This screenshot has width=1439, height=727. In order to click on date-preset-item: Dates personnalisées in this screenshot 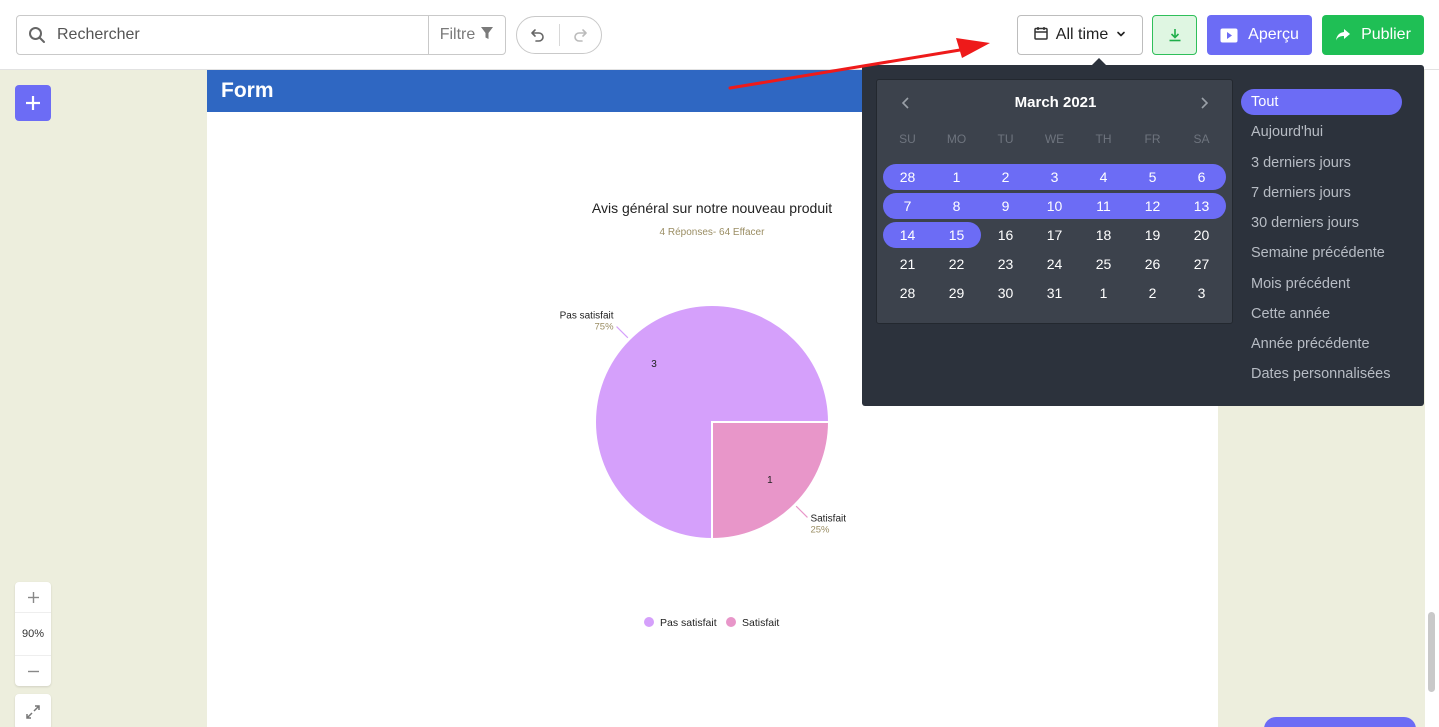, I will do `click(1321, 374)`.